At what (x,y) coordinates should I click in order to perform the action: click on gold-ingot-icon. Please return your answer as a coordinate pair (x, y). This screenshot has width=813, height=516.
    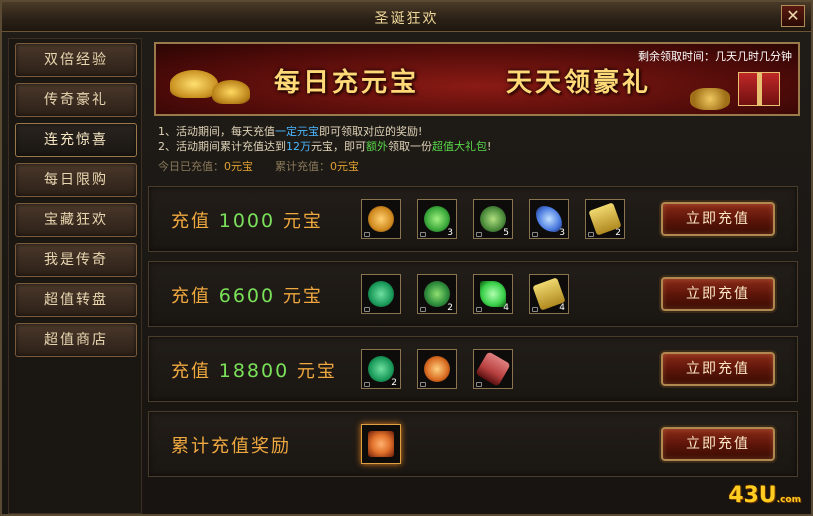
    Looking at the image, I should click on (194, 84).